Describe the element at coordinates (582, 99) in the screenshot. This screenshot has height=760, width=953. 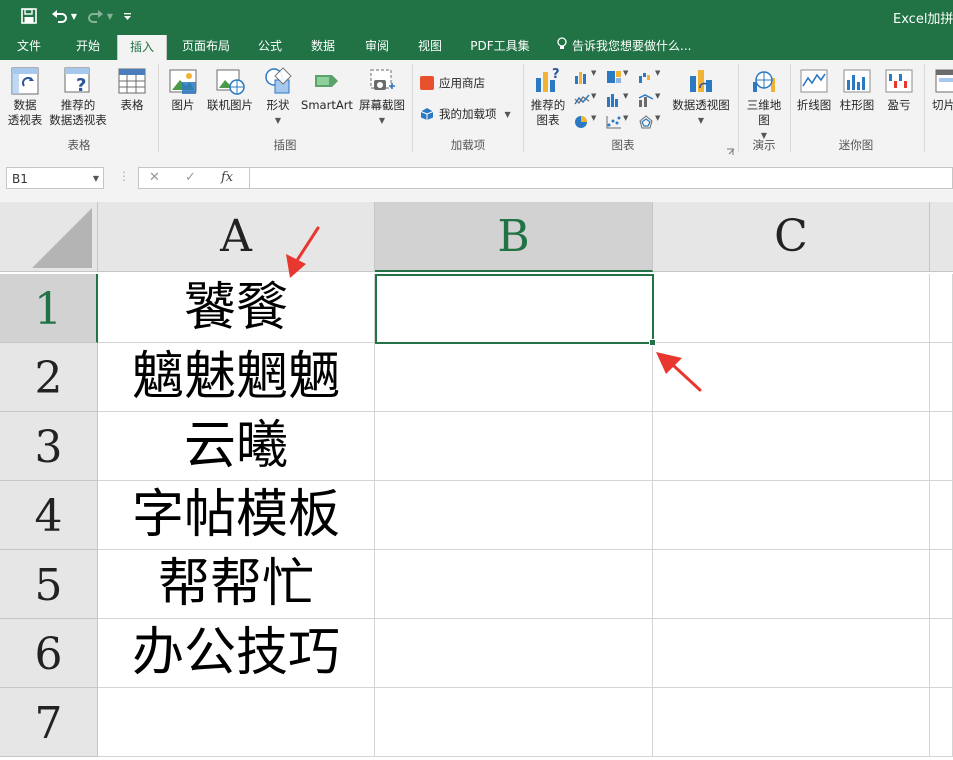
I see `line-chart-icon` at that location.